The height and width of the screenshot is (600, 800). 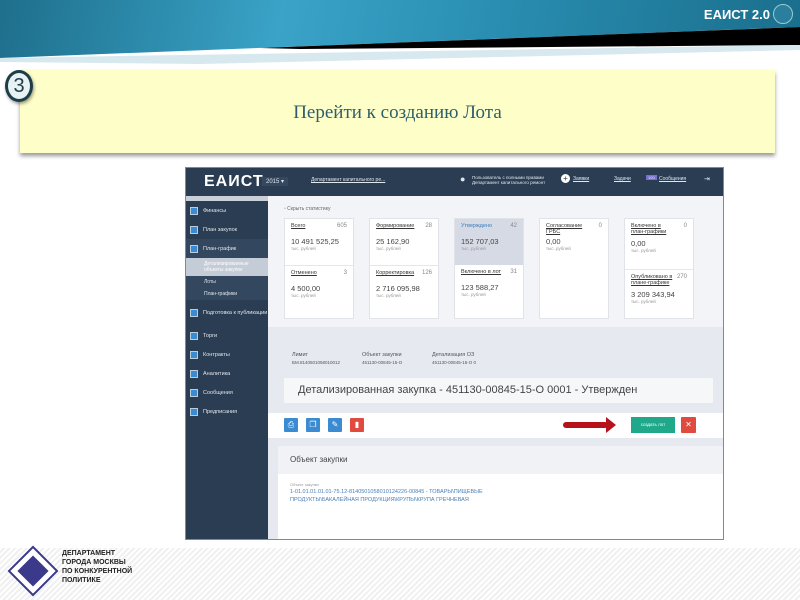 What do you see at coordinates (341, 226) in the screenshot?
I see `stat-count: 605` at bounding box center [341, 226].